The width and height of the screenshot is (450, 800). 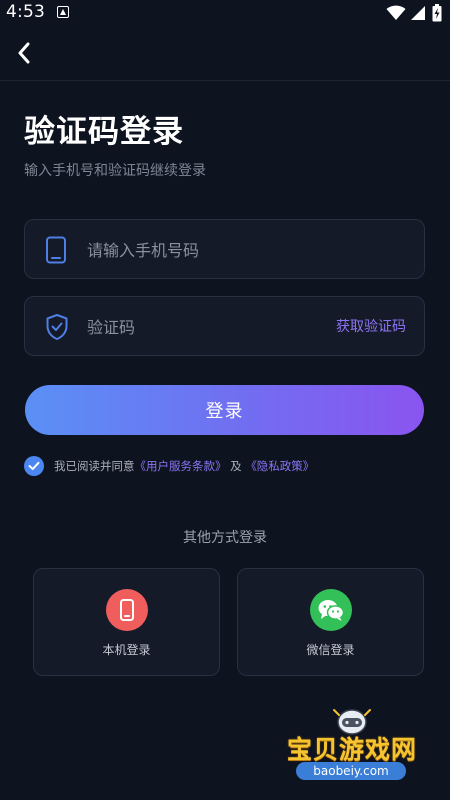 I want to click on wechat-login-button: 微信登录, so click(x=330, y=622).